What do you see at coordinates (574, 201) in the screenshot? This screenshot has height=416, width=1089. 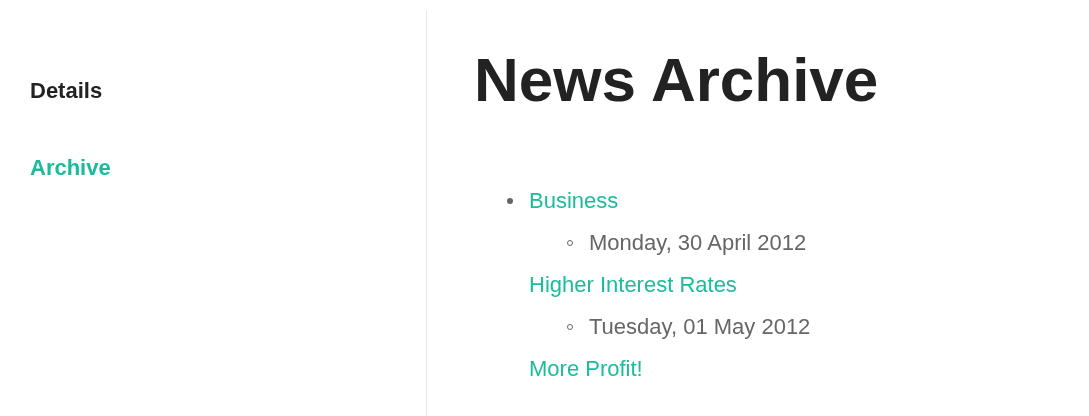 I see `category-link: Business` at bounding box center [574, 201].